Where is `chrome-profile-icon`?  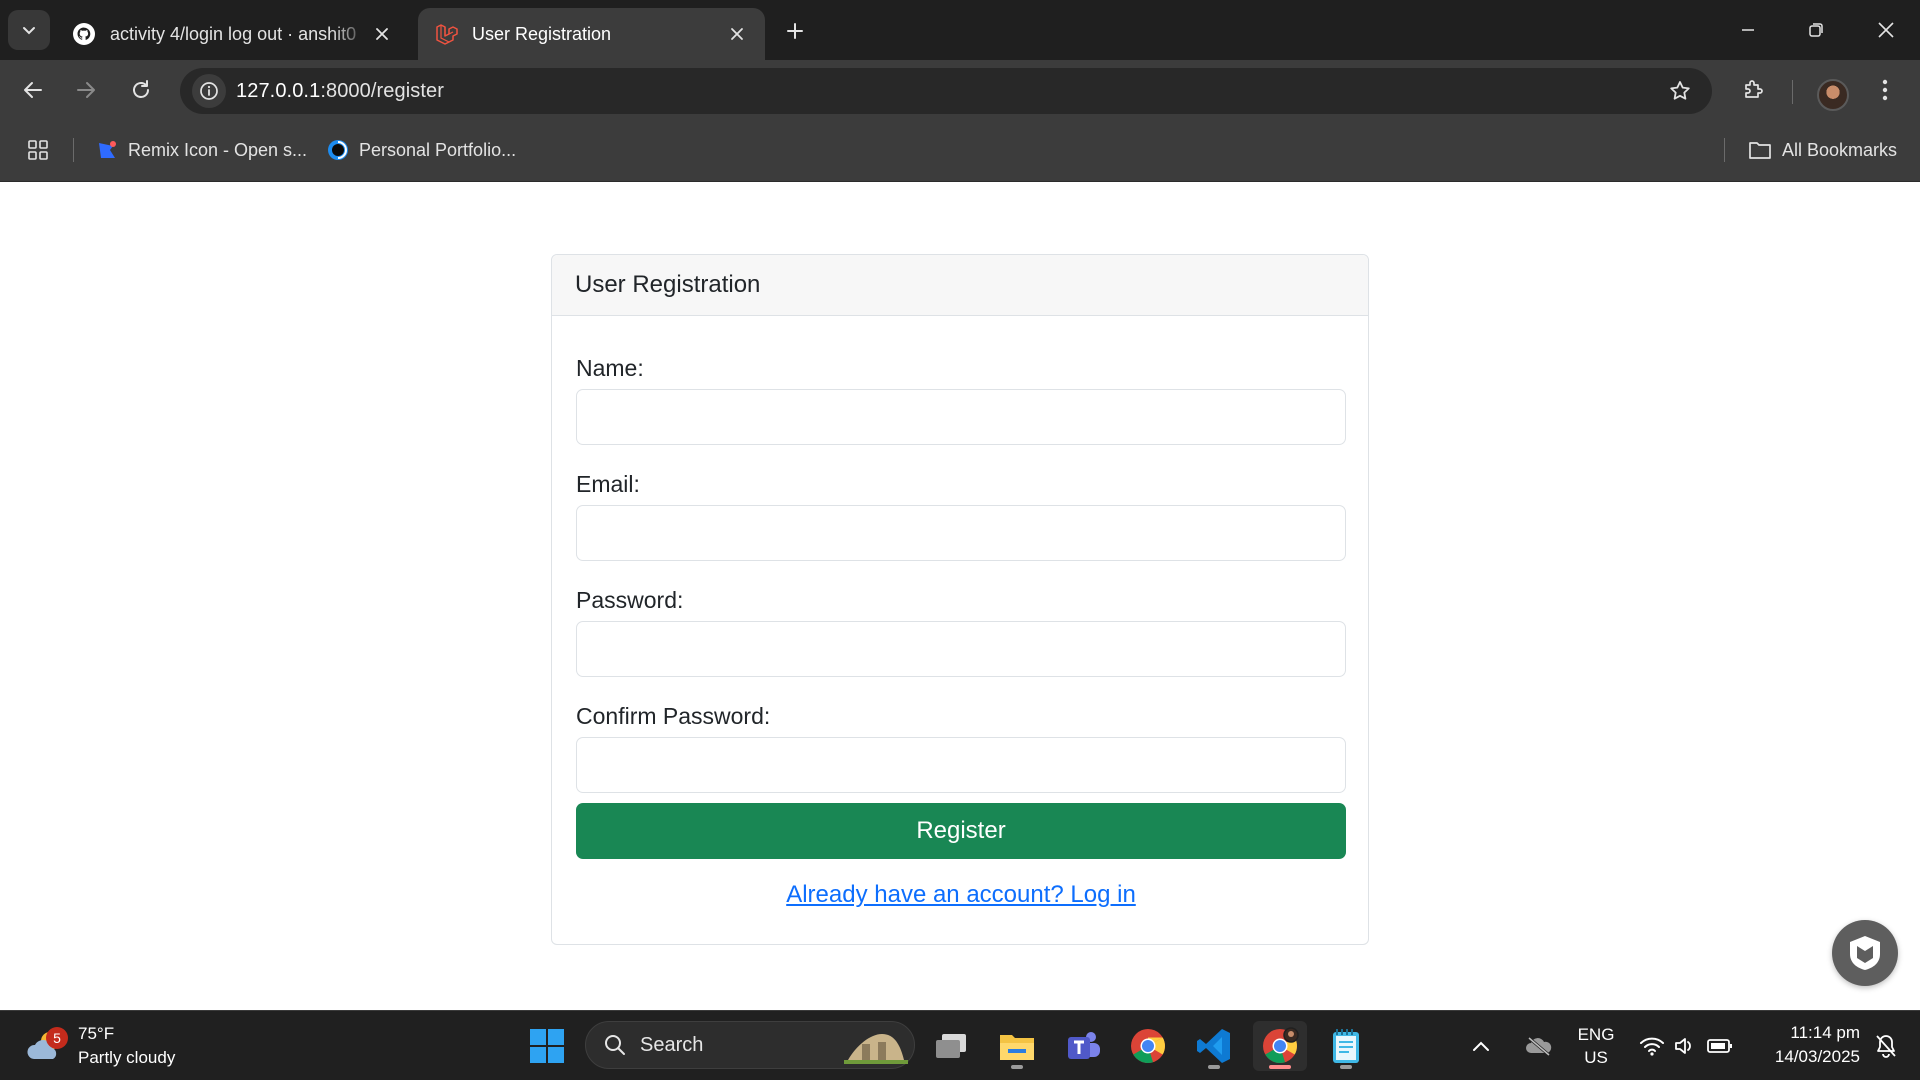 chrome-profile-icon is located at coordinates (1281, 1045).